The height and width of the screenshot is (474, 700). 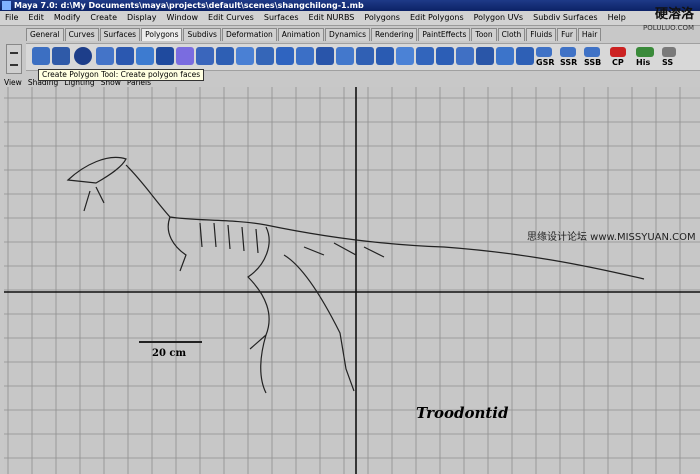 What do you see at coordinates (425, 56) in the screenshot?
I see `separate-icon` at bounding box center [425, 56].